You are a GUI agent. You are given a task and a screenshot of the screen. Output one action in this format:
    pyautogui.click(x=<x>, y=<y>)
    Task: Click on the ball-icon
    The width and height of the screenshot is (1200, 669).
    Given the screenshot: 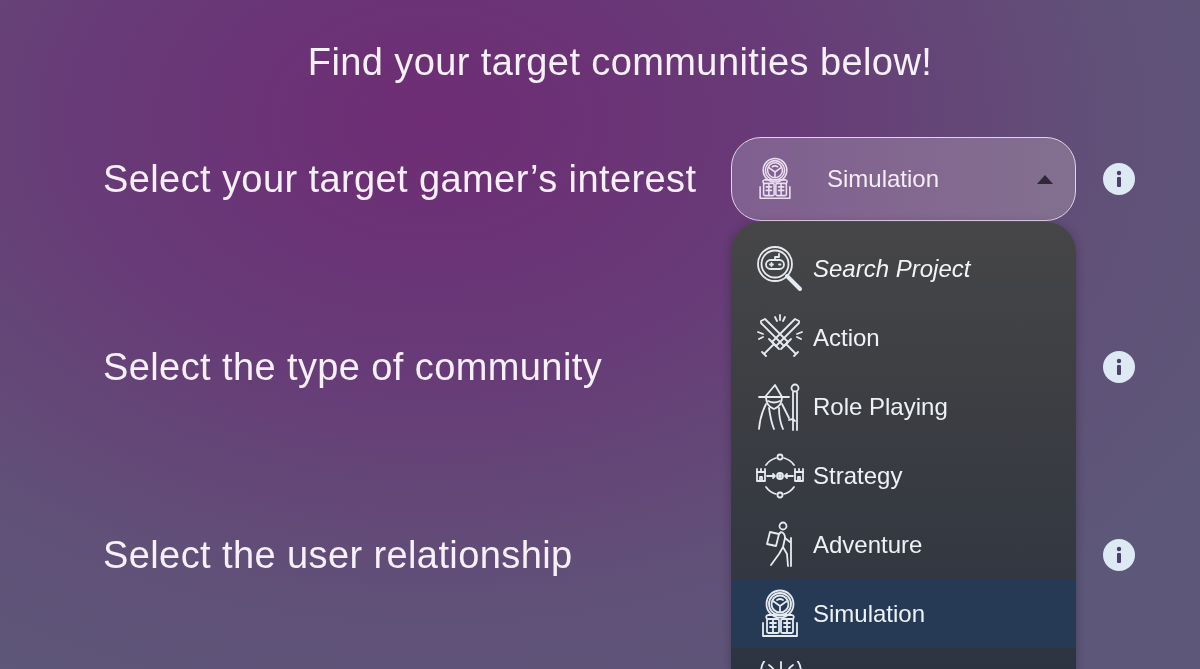 What is the action you would take?
    pyautogui.click(x=781, y=665)
    